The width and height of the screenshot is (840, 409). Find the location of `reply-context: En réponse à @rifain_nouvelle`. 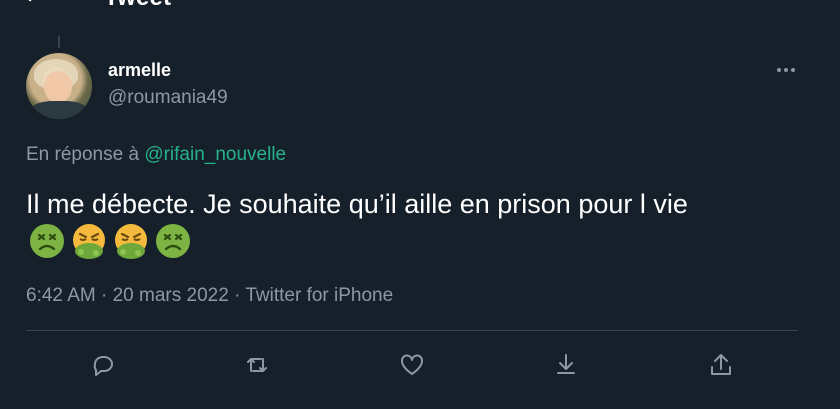

reply-context: En réponse à @rifain_nouvelle is located at coordinates (156, 155).